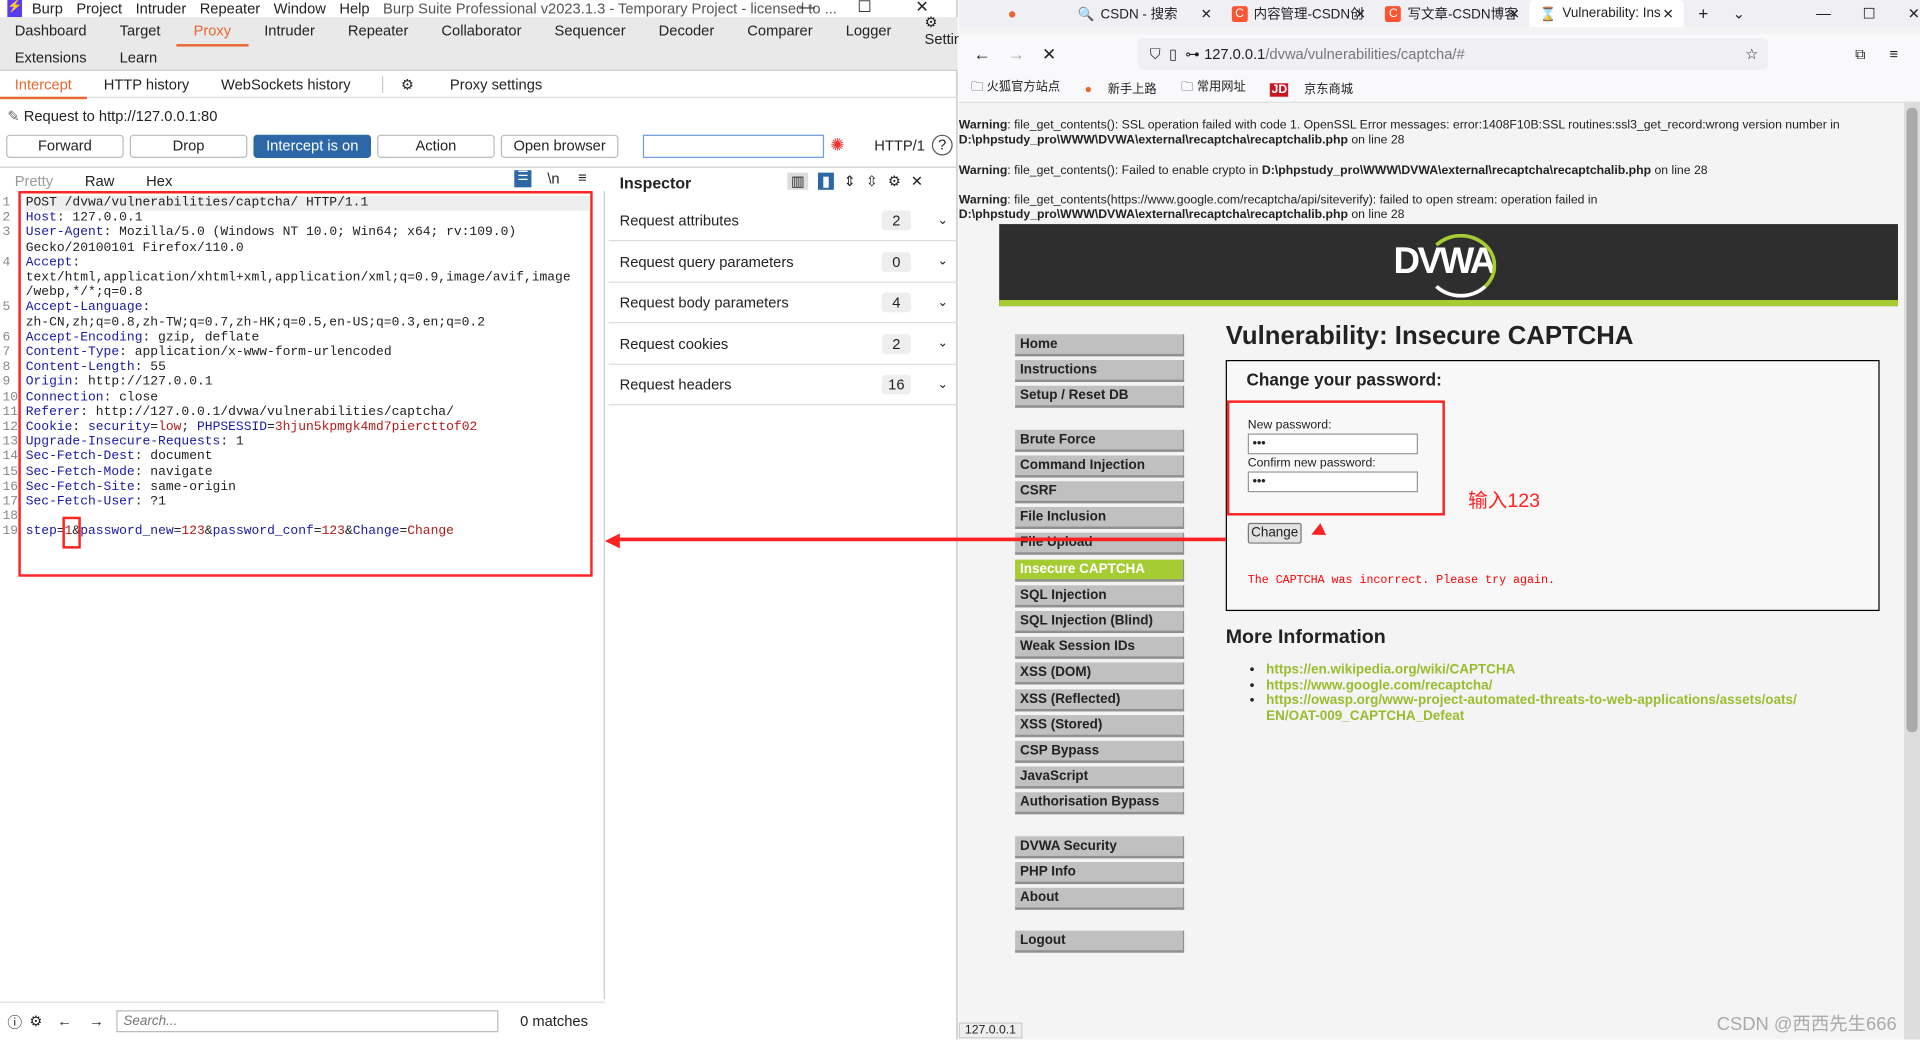 The height and width of the screenshot is (1040, 1920). What do you see at coordinates (230, 8) in the screenshot?
I see `menu-repeater: Repeater` at bounding box center [230, 8].